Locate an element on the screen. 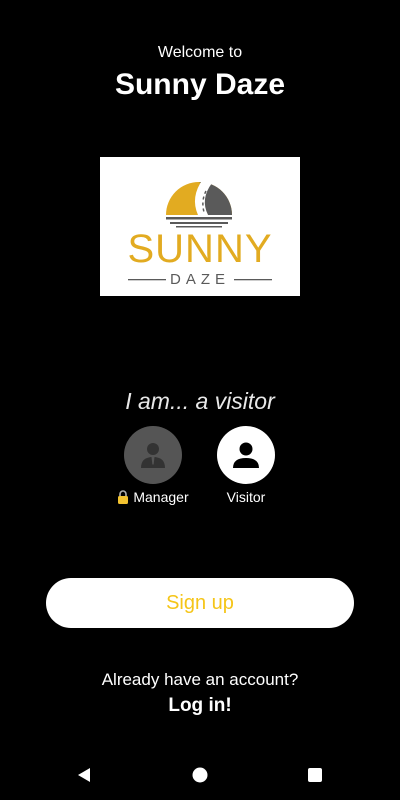 This screenshot has width=400, height=800. back-icon is located at coordinates (84, 777).